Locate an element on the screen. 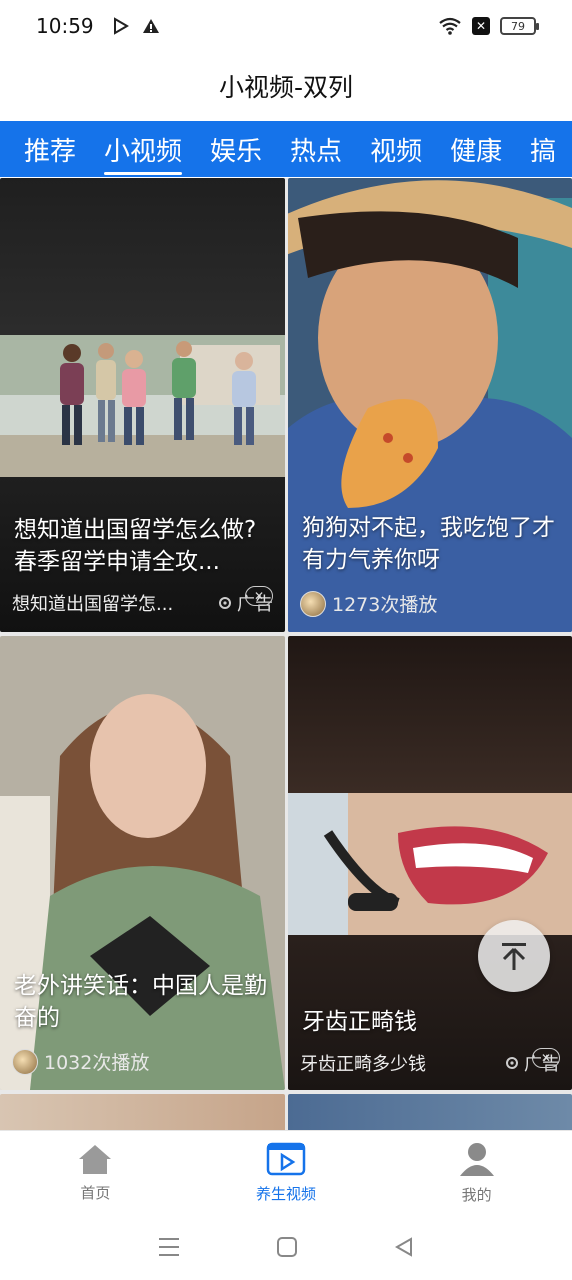 The height and width of the screenshot is (1280, 572). ad-subtitle: 牙齿正畸多少钱 is located at coordinates (363, 1064).